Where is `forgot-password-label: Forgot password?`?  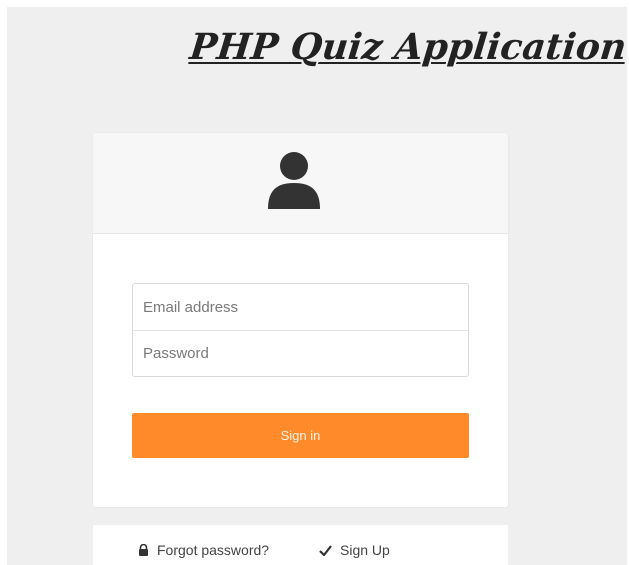 forgot-password-label: Forgot password? is located at coordinates (213, 550).